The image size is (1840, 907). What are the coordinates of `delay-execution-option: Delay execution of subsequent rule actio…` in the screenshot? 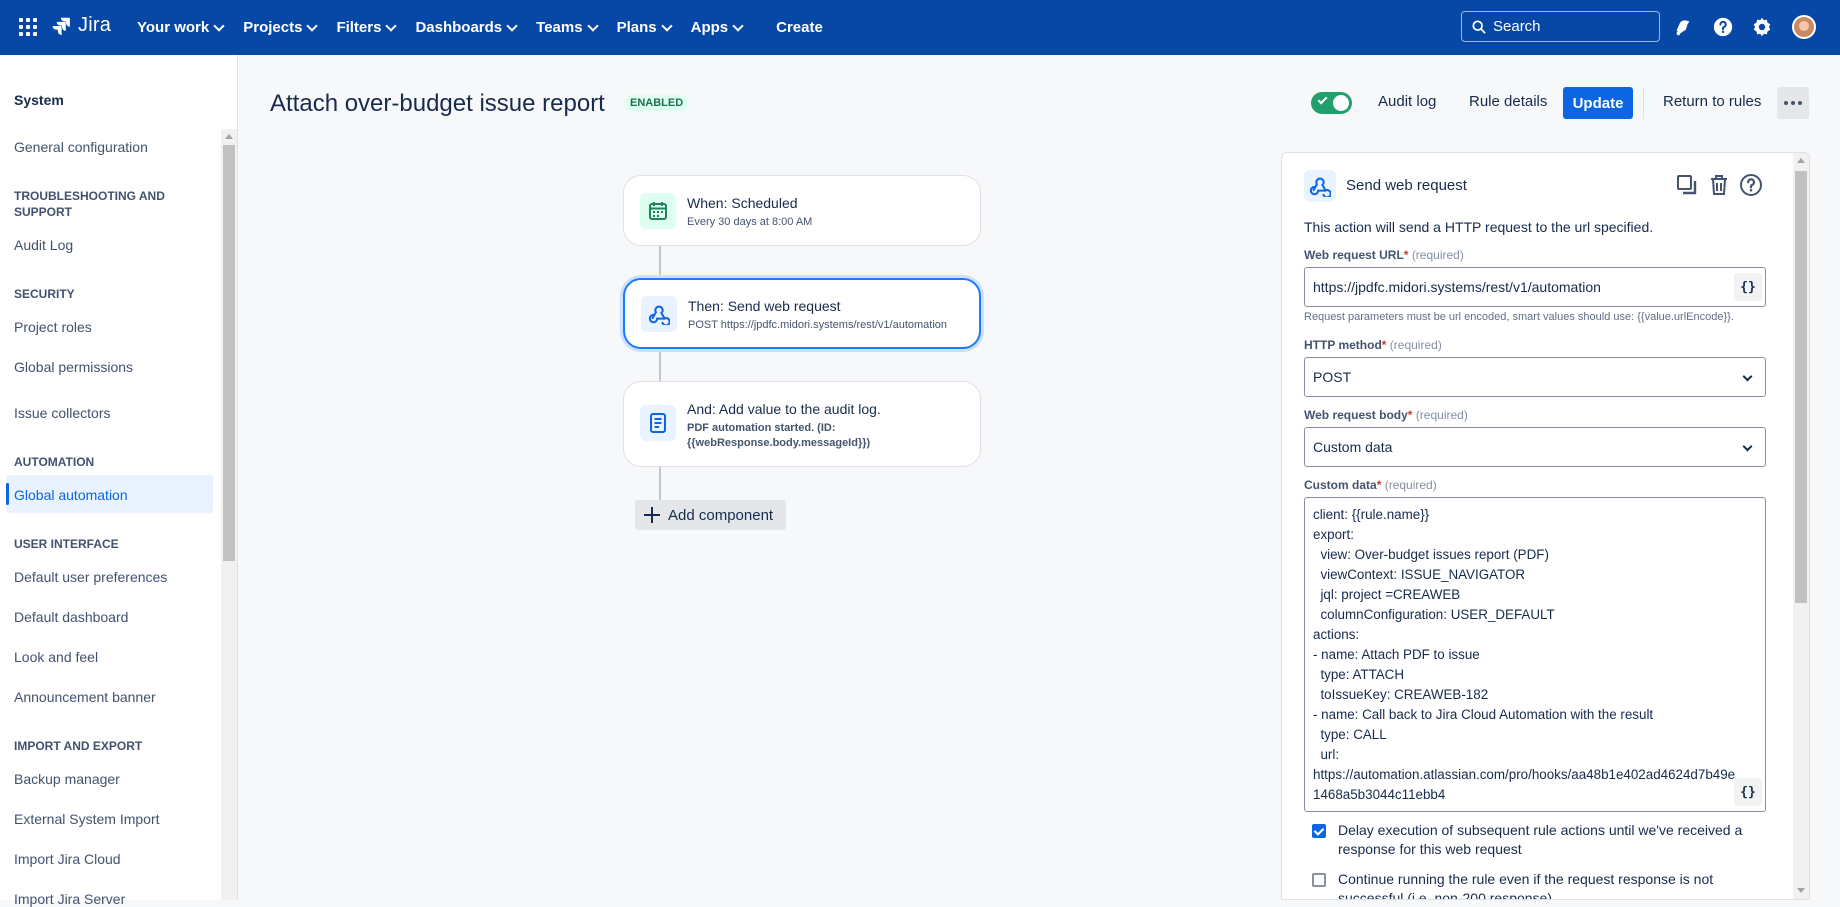 It's located at (1527, 840).